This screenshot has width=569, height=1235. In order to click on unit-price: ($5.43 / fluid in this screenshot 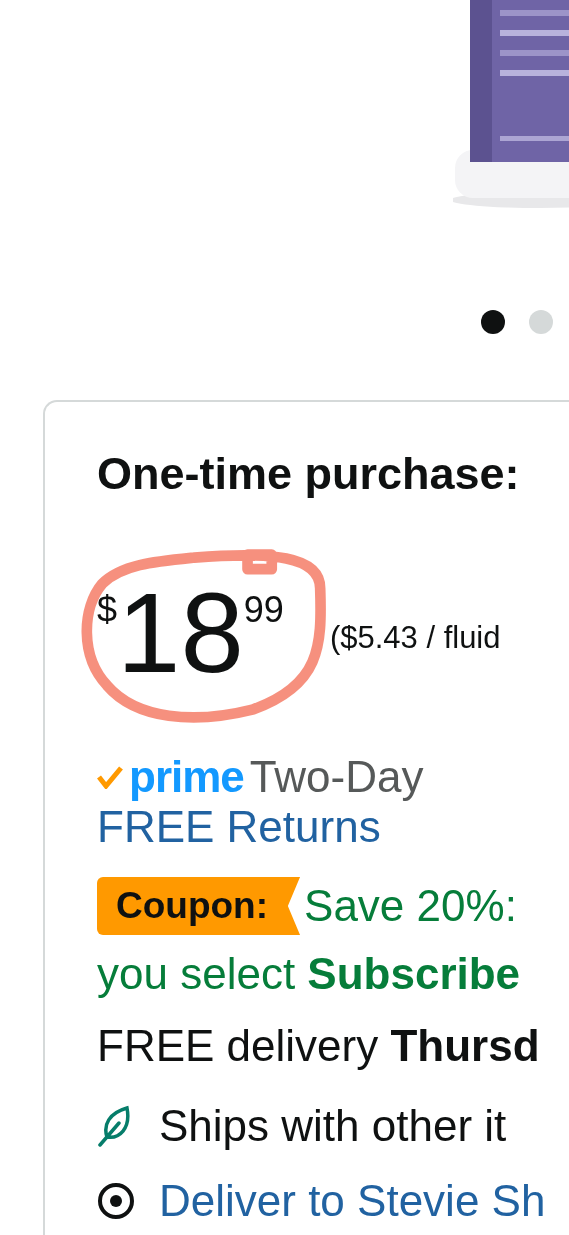, I will do `click(415, 638)`.